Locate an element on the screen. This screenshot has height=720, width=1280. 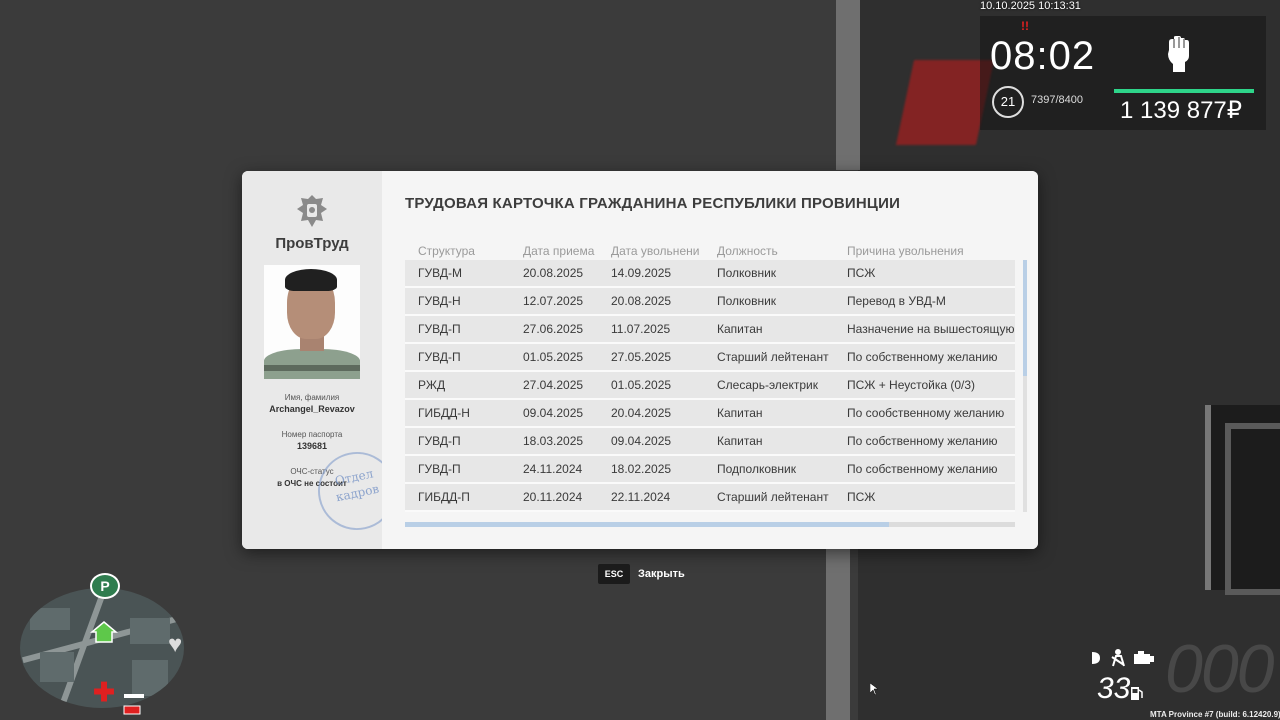
heart-icon: ♥ is located at coordinates (175, 644).